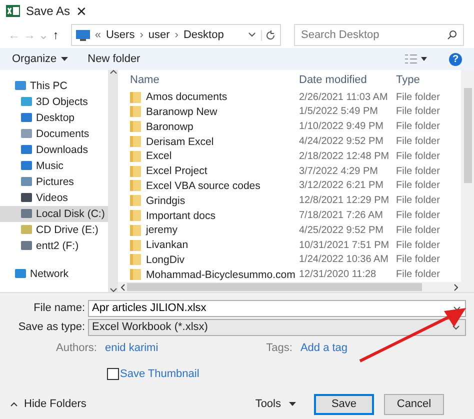 This screenshot has height=419, width=474. Describe the element at coordinates (455, 59) in the screenshot. I see `help-button: ?` at that location.